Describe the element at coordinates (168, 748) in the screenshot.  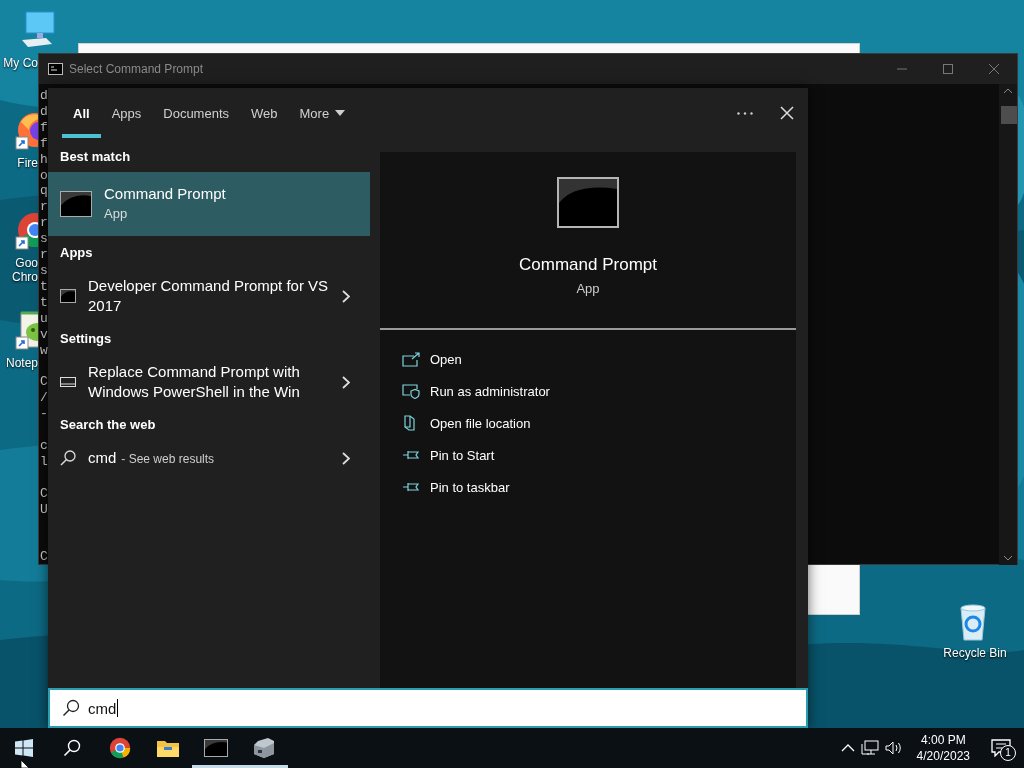
I see `folder-icon` at that location.